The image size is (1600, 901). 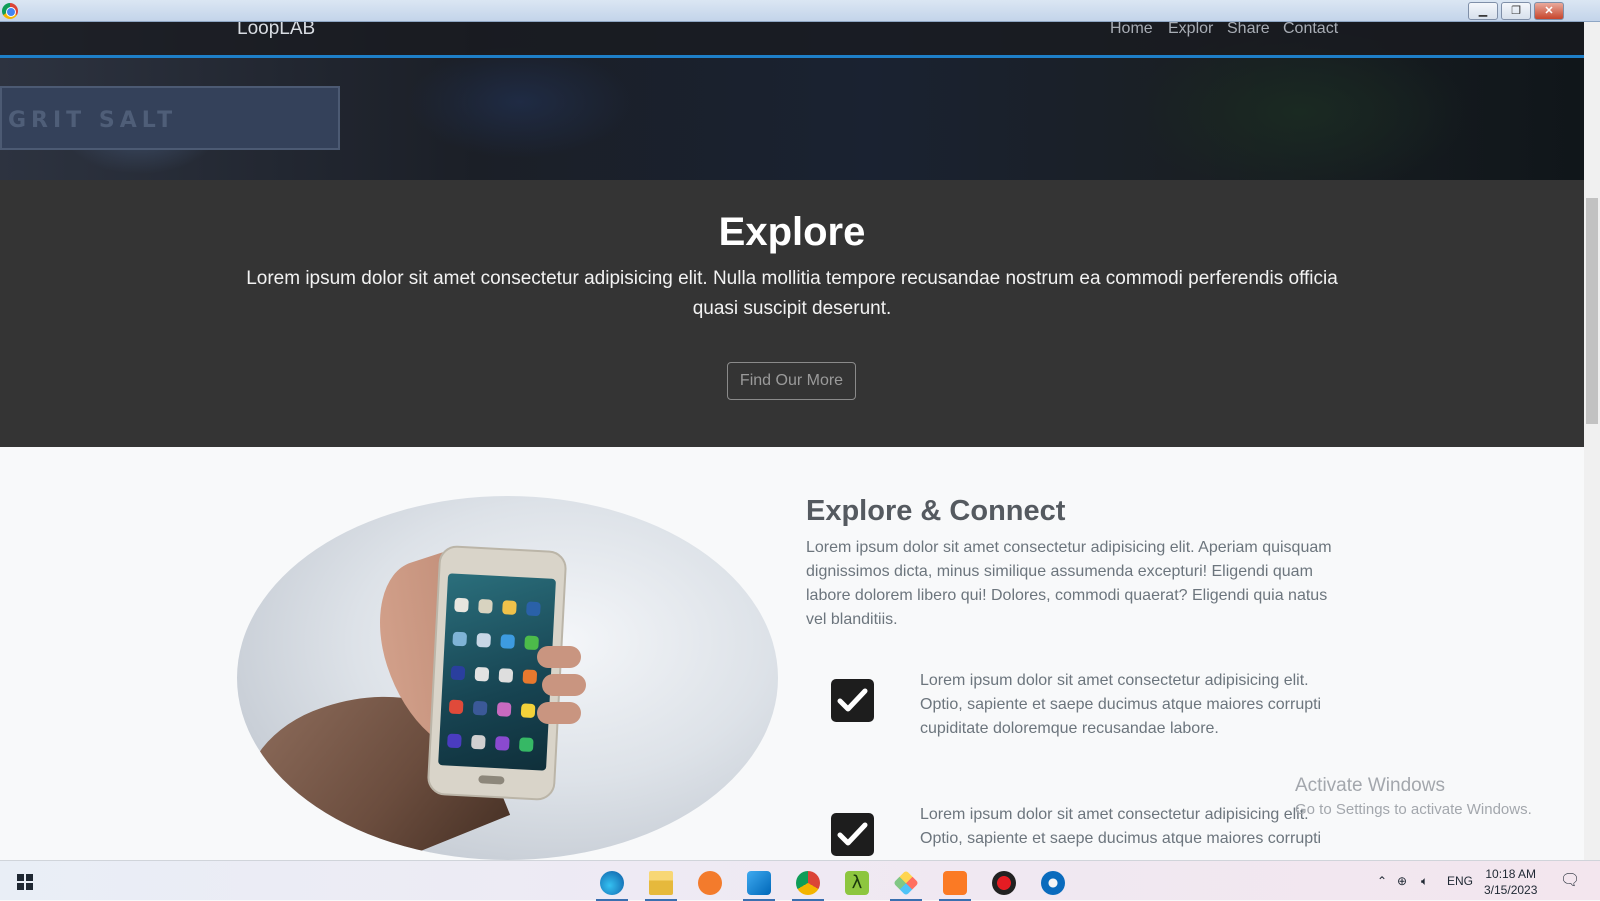 What do you see at coordinates (661, 883) in the screenshot?
I see `file-explorer-icon` at bounding box center [661, 883].